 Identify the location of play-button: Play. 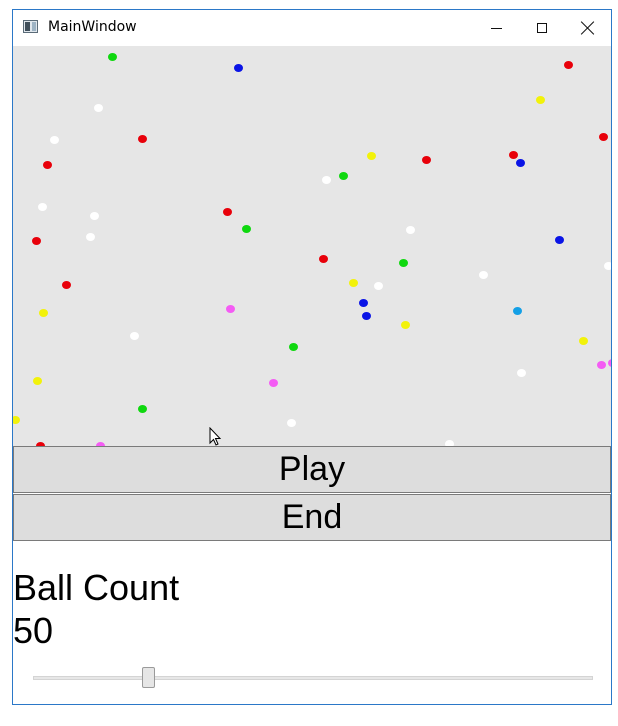
(312, 469).